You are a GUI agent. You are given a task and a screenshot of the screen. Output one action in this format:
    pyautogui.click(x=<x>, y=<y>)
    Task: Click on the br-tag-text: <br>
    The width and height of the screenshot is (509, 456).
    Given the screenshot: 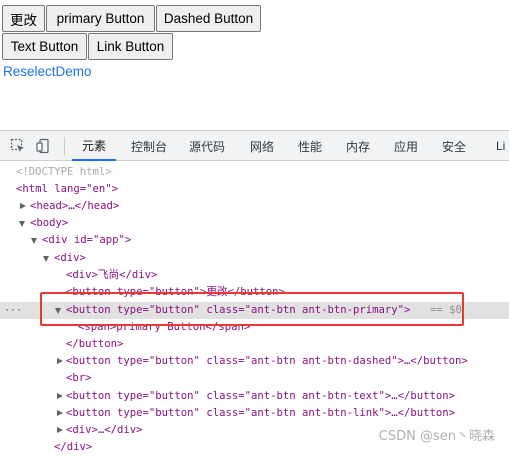 What is the action you would take?
    pyautogui.click(x=79, y=378)
    